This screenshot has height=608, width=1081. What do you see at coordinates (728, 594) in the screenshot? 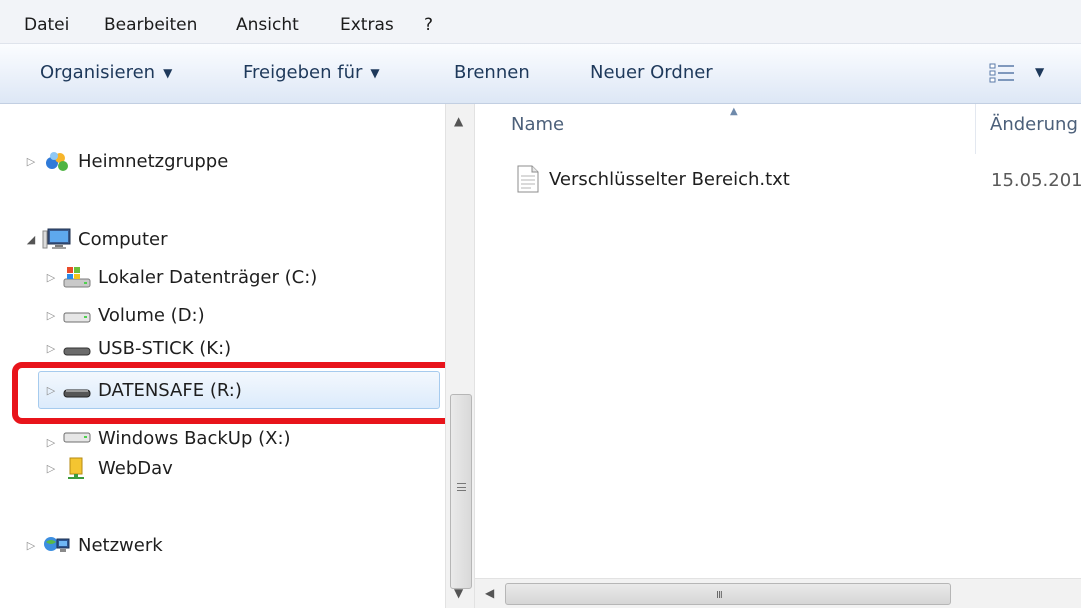
I see `horizontal-scroll-thumb: III` at bounding box center [728, 594].